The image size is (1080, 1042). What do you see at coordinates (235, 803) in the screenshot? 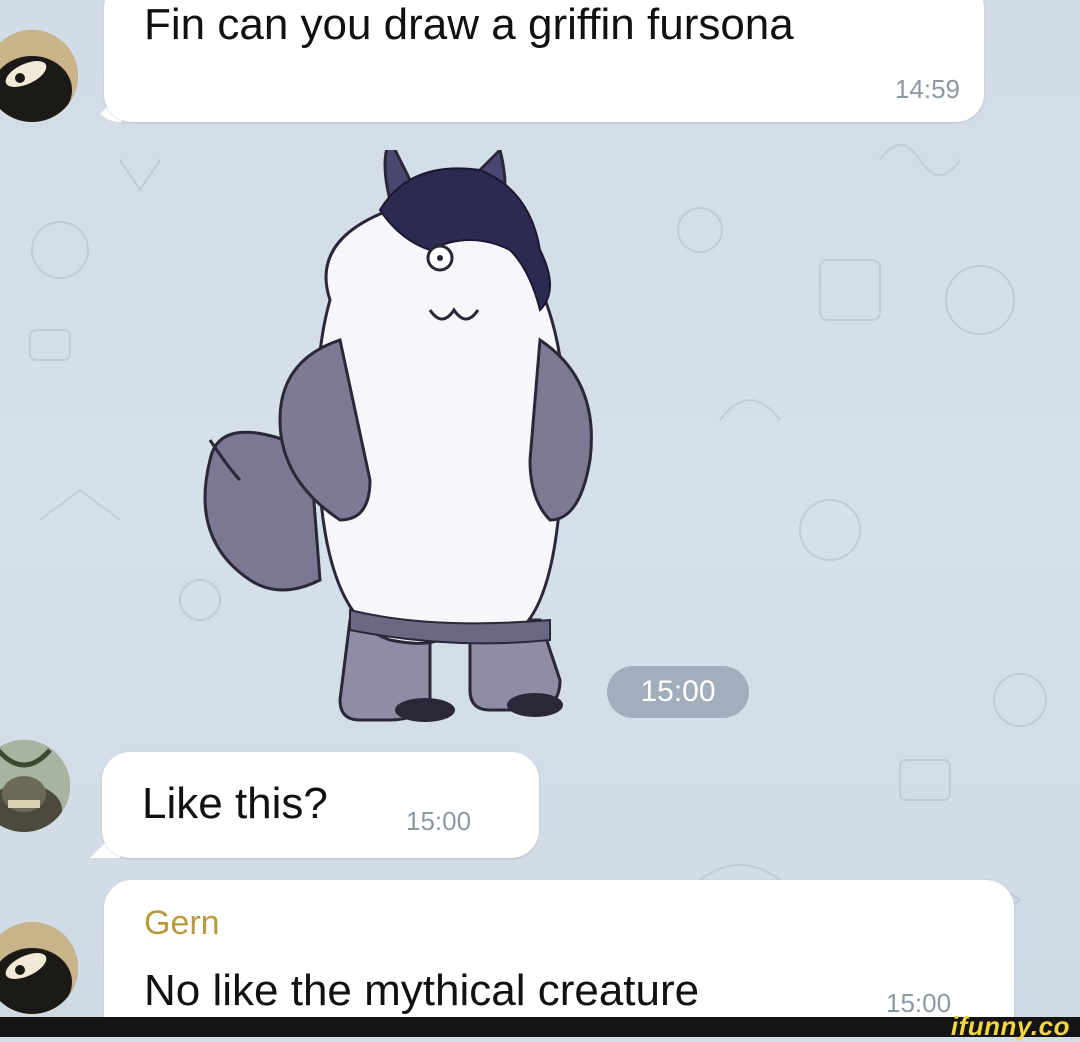
I see `message-text: Like this?` at bounding box center [235, 803].